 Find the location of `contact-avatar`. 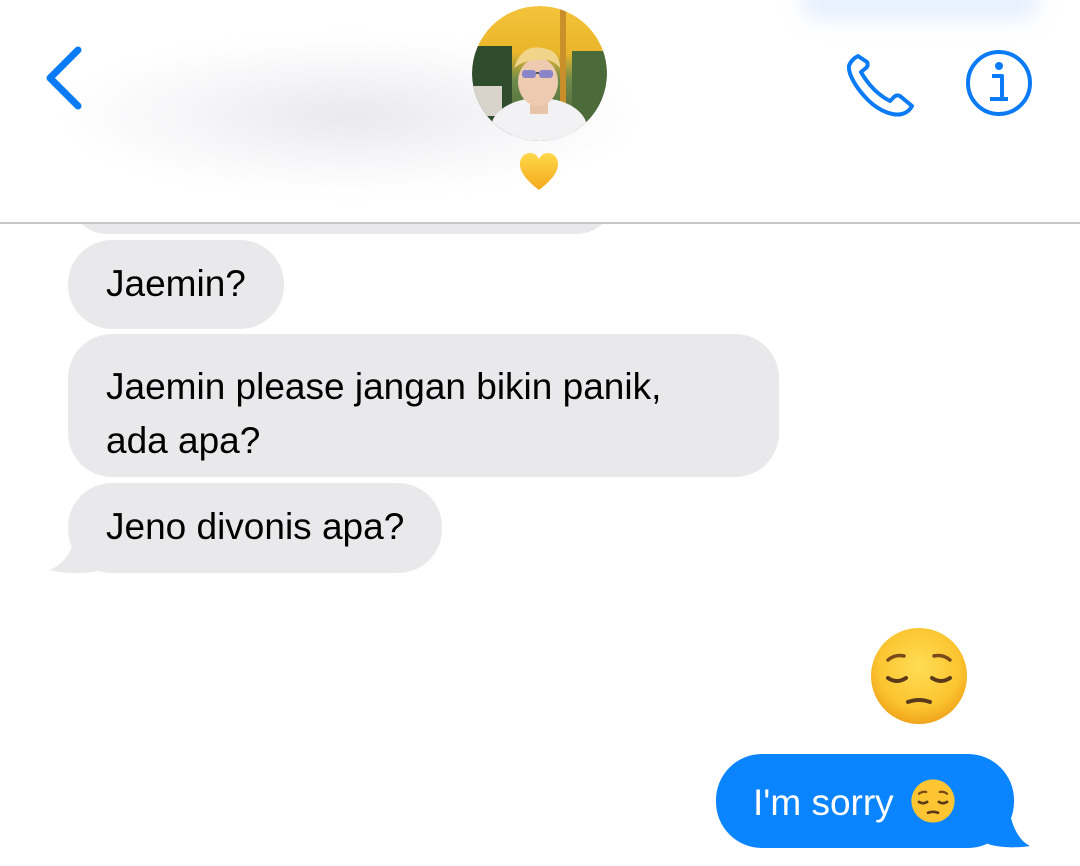

contact-avatar is located at coordinates (539, 73).